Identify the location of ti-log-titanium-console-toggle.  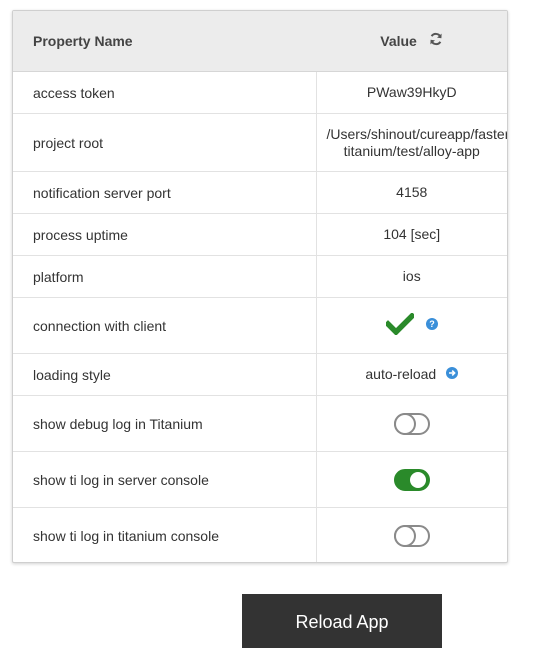
(411, 535).